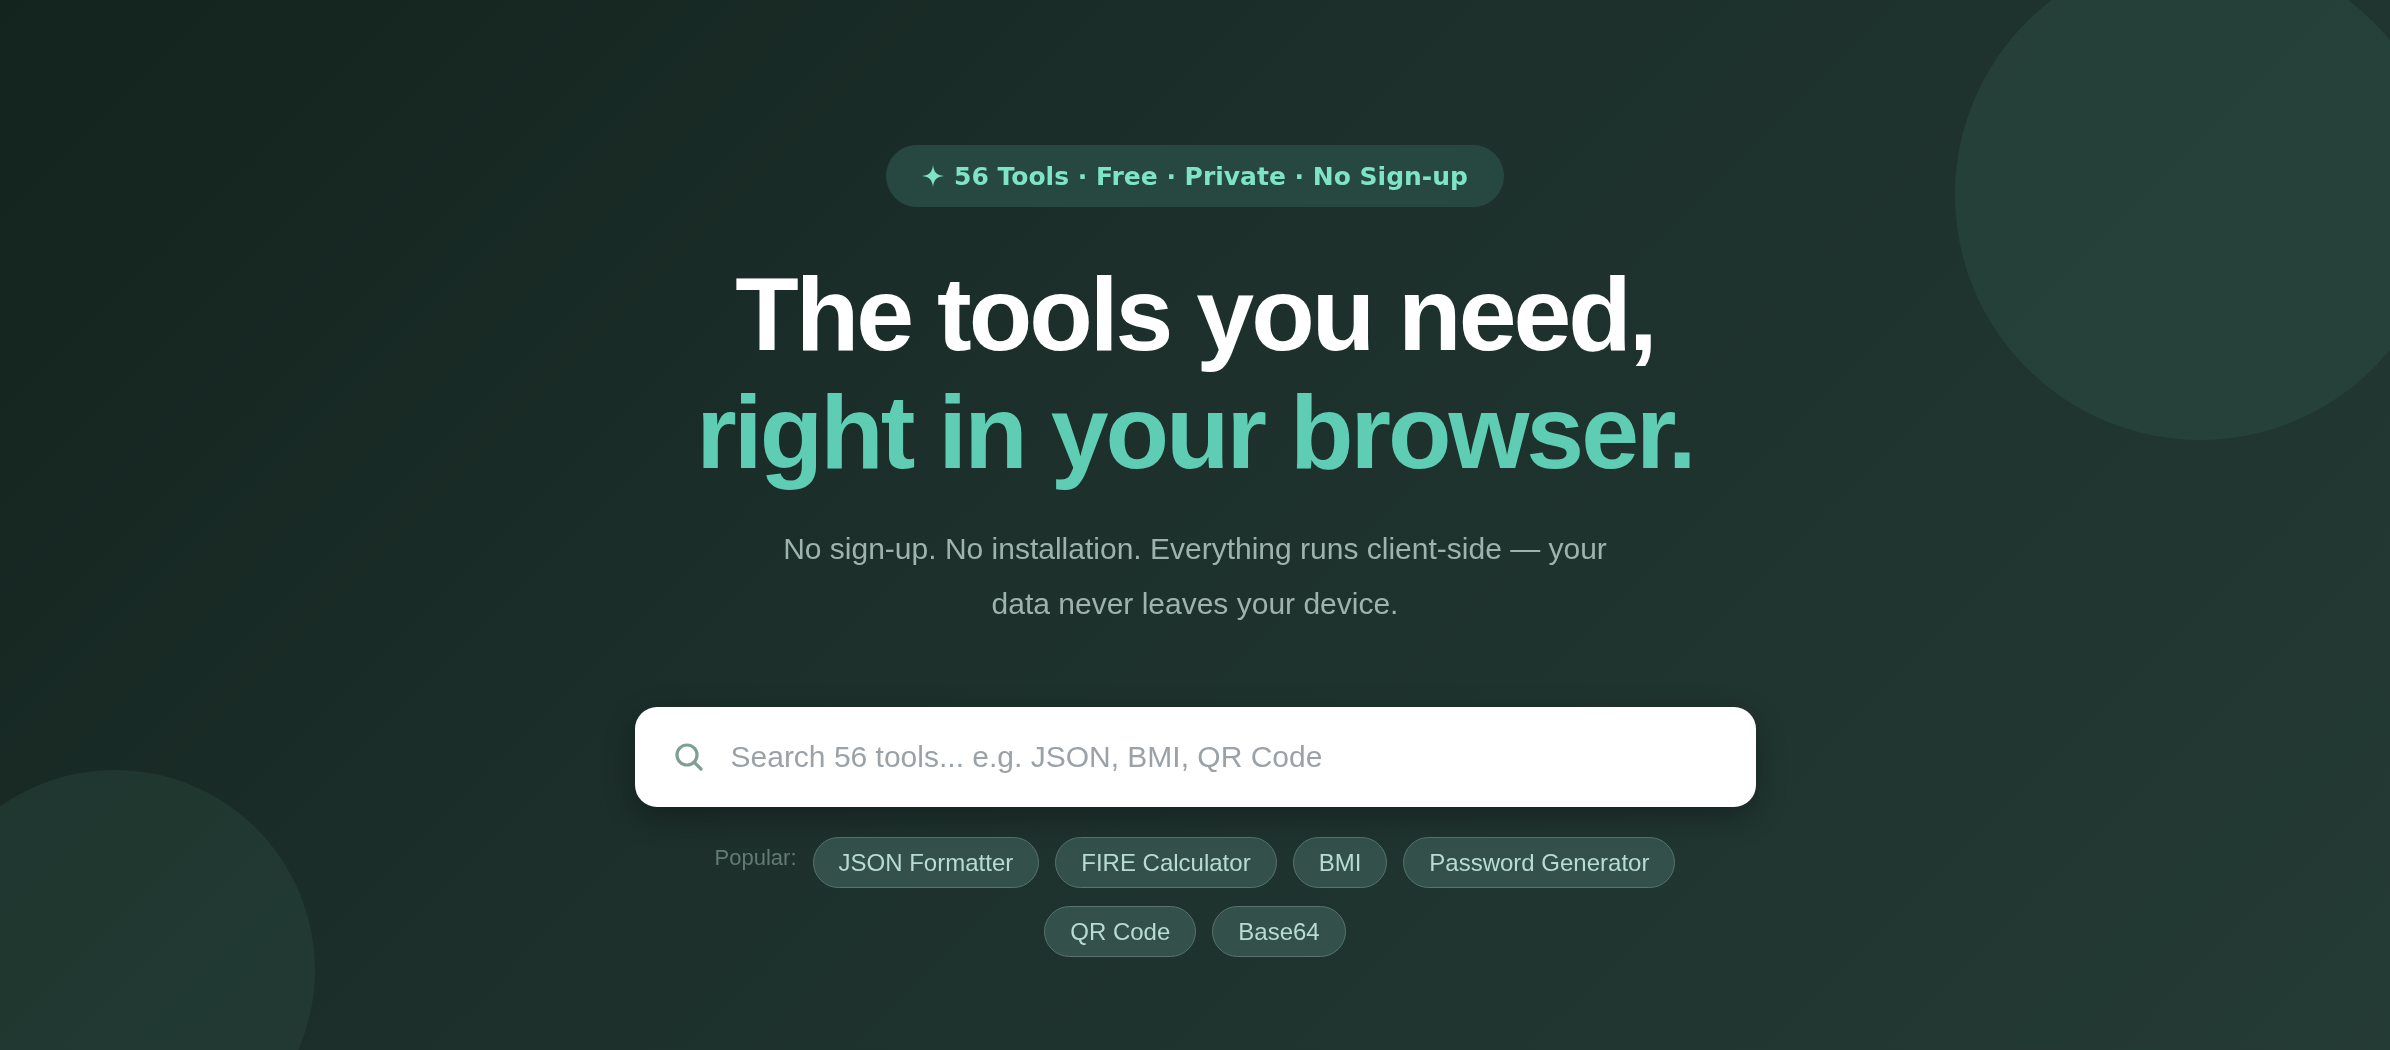  Describe the element at coordinates (926, 862) in the screenshot. I see `tool-chip: JSON Formatter` at that location.